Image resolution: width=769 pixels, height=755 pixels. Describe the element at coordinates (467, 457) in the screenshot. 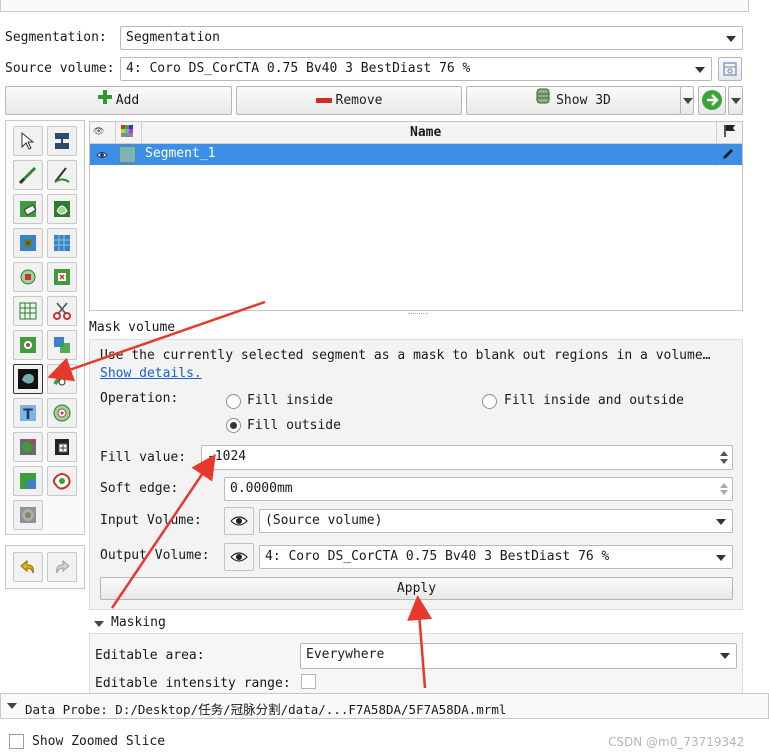

I see `fill-value-input: -1024` at that location.